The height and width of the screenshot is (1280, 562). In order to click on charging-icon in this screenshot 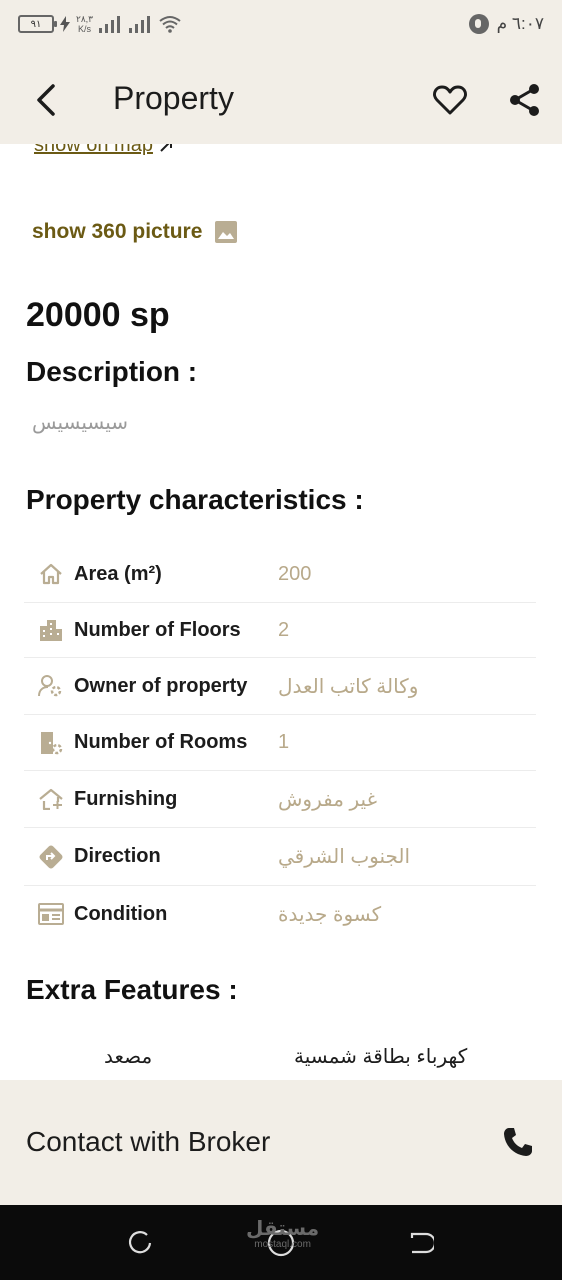, I will do `click(65, 24)`.